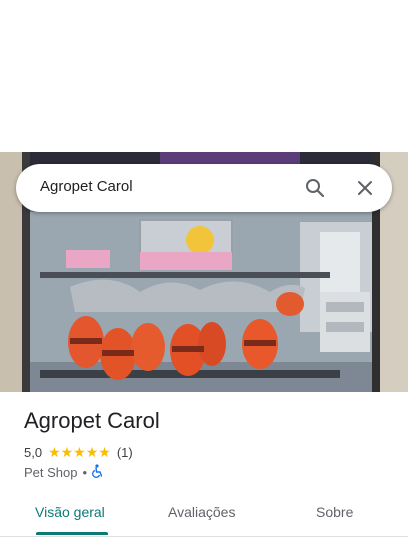 Image resolution: width=408 pixels, height=544 pixels. I want to click on tab-overview: Visão geral, so click(70, 512).